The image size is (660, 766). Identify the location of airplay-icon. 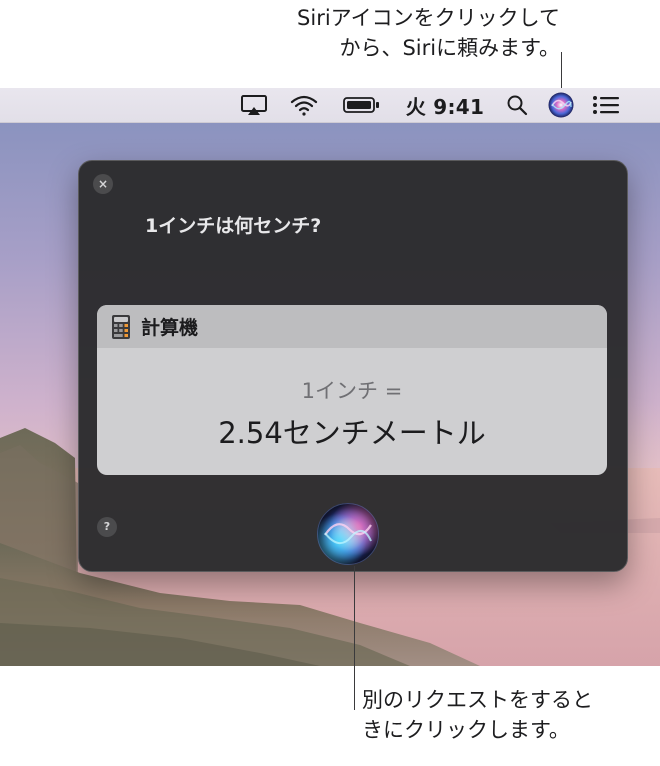
(254, 105).